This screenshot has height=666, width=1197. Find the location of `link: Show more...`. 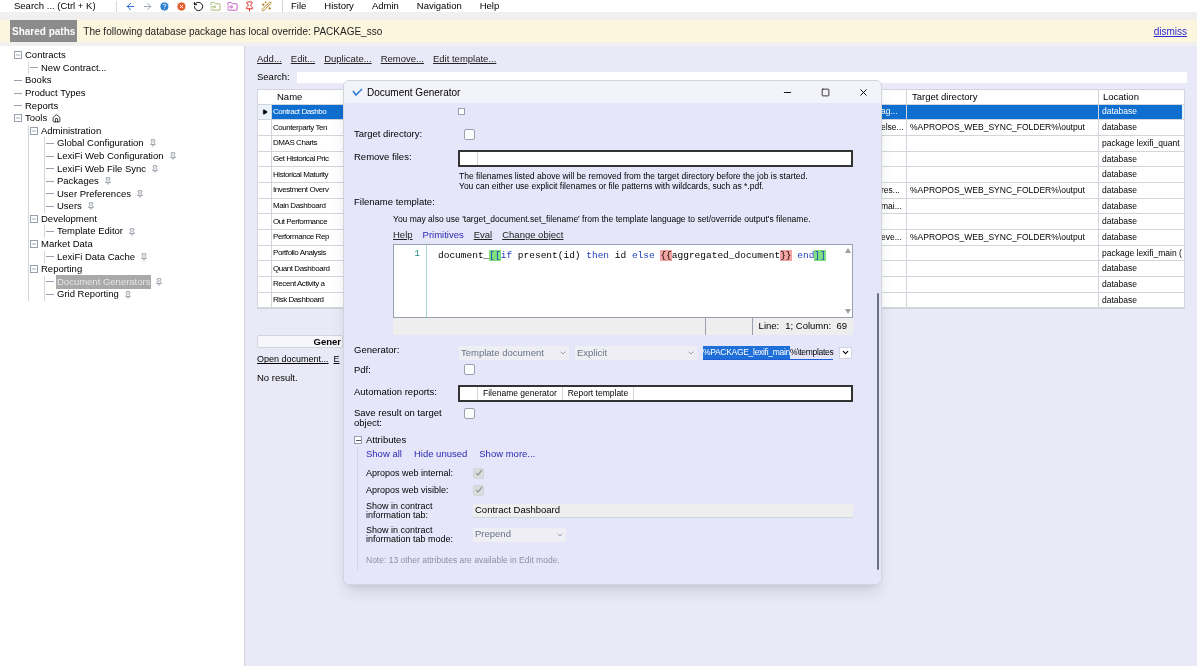

link: Show more... is located at coordinates (507, 454).